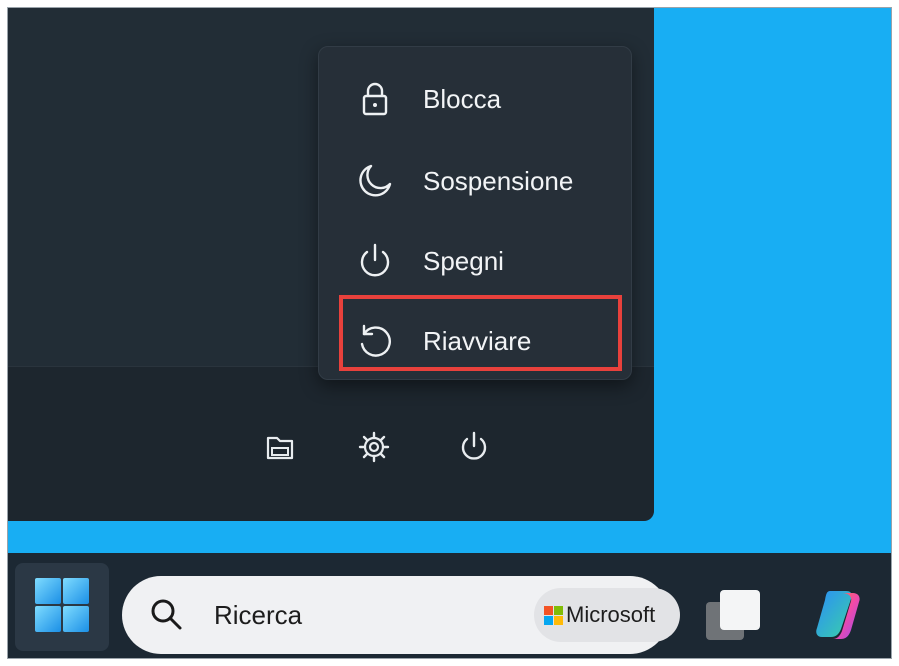 The height and width of the screenshot is (666, 899). What do you see at coordinates (258, 615) in the screenshot?
I see `search-placeholder: Ricerca` at bounding box center [258, 615].